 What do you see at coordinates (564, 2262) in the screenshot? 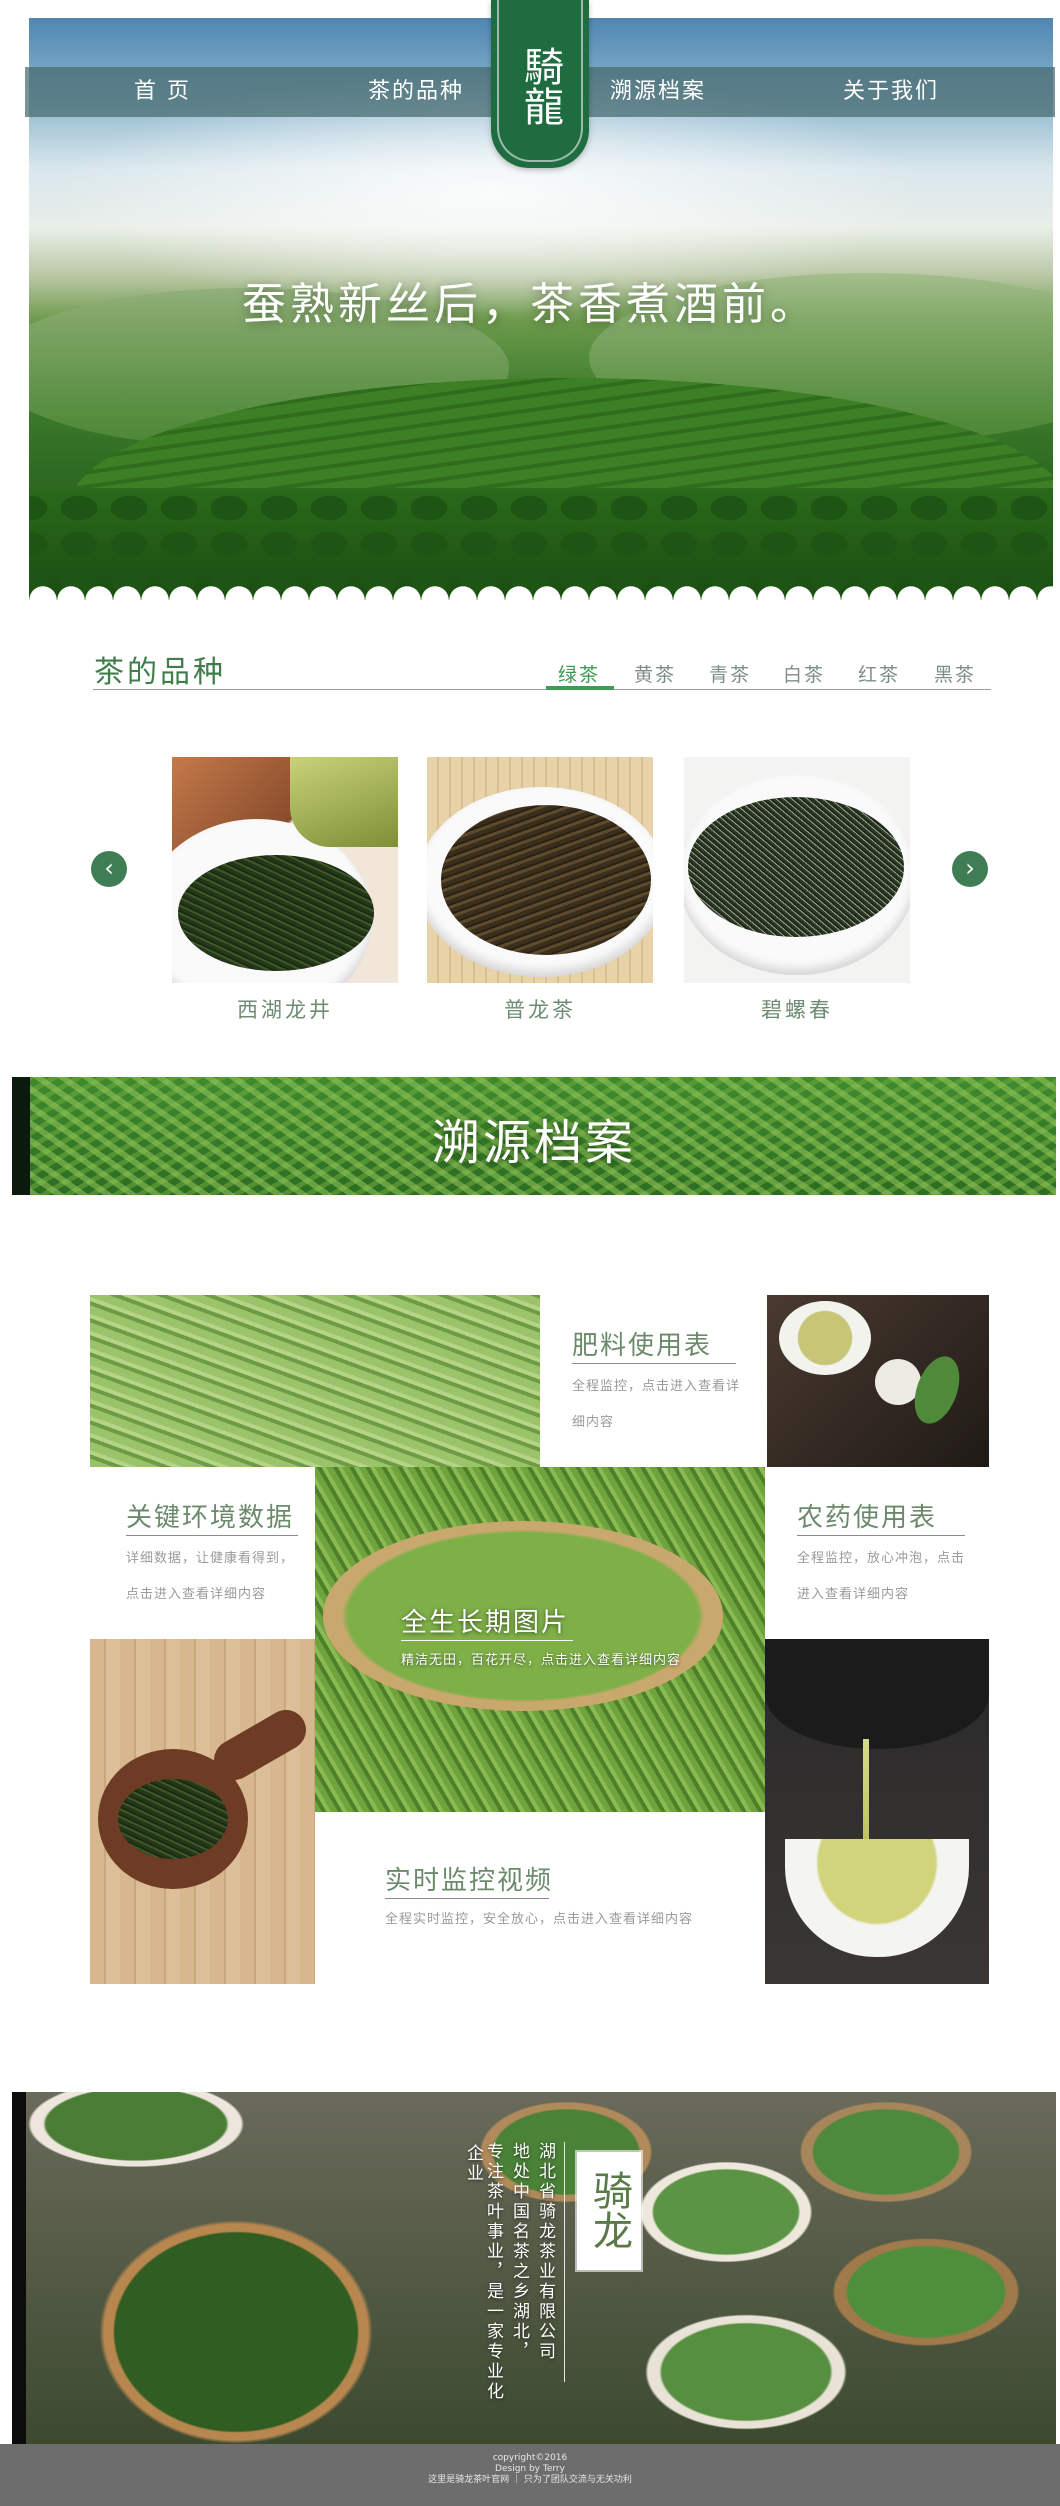
I see `vertical-divider` at bounding box center [564, 2262].